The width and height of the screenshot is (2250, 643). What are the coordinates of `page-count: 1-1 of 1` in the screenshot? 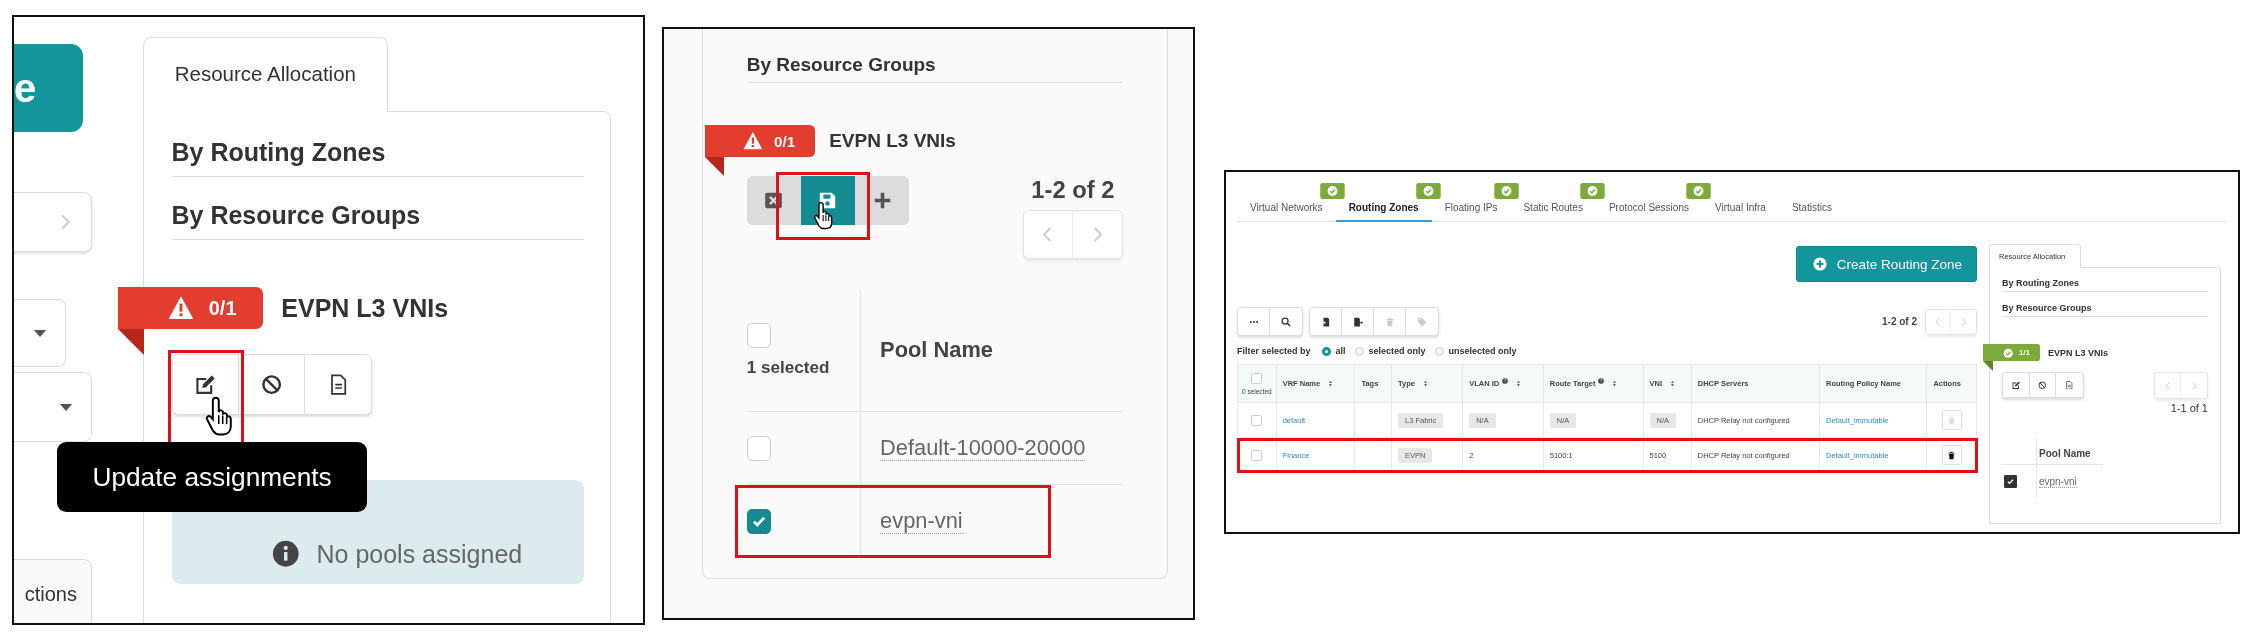 It's located at (2189, 408).